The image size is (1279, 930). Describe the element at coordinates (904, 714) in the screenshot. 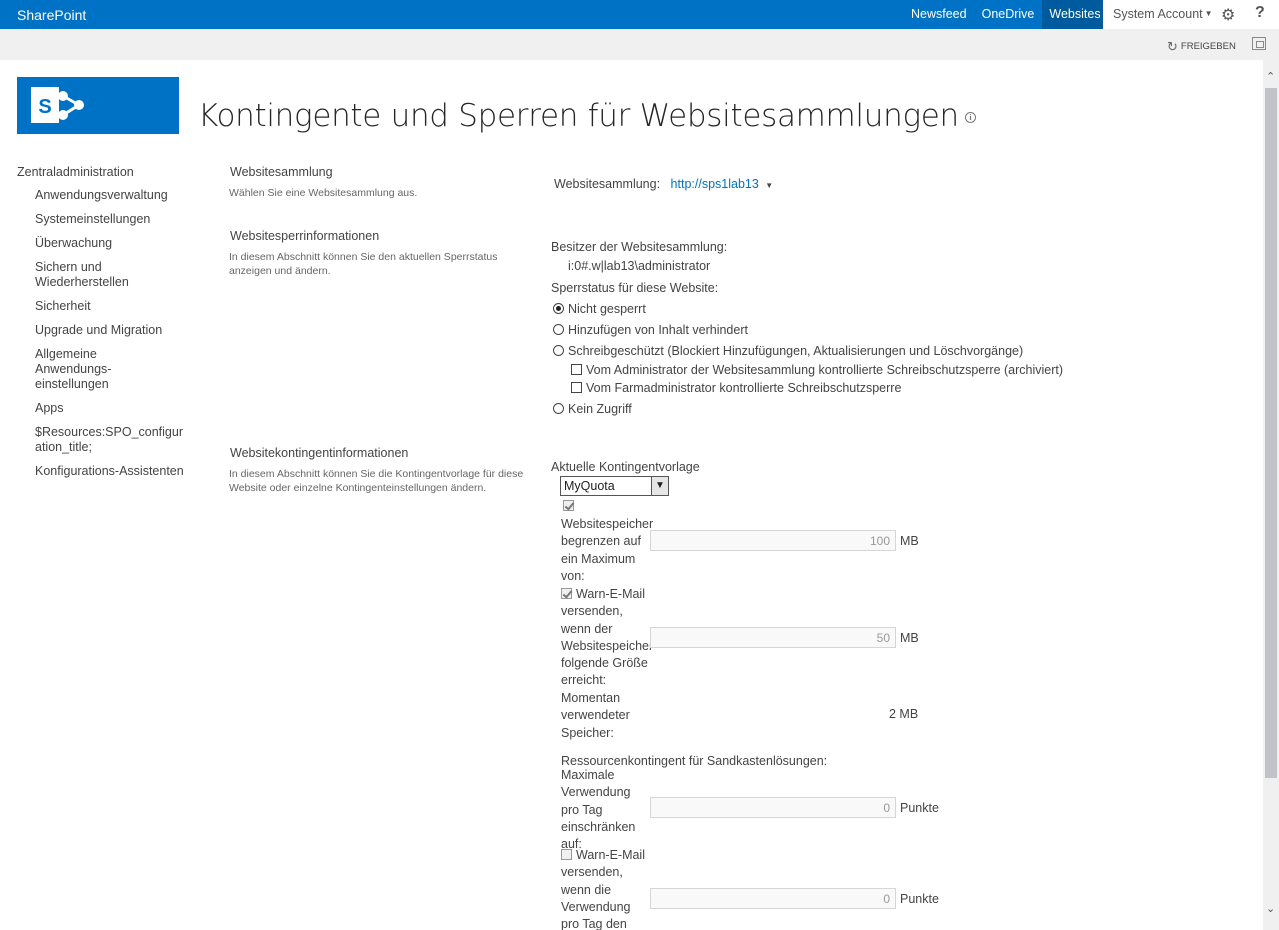

I see `used-storage-value: 2 MB` at that location.